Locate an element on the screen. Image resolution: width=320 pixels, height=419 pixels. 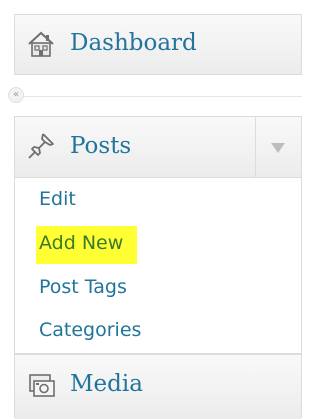
menu-posts-head: Posts is located at coordinates (158, 147).